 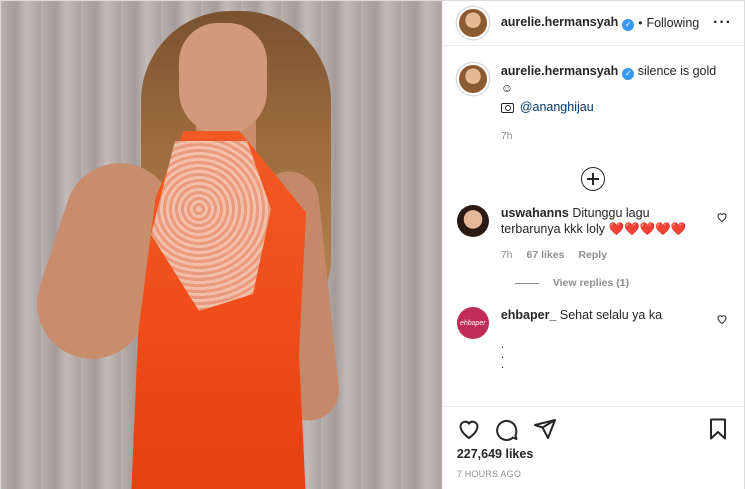 I want to click on action-bar, so click(x=593, y=425).